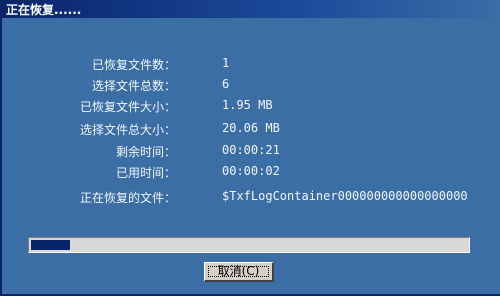 This screenshot has width=500, height=296. What do you see at coordinates (251, 171) in the screenshot?
I see `stat-value: 00:00:02` at bounding box center [251, 171].